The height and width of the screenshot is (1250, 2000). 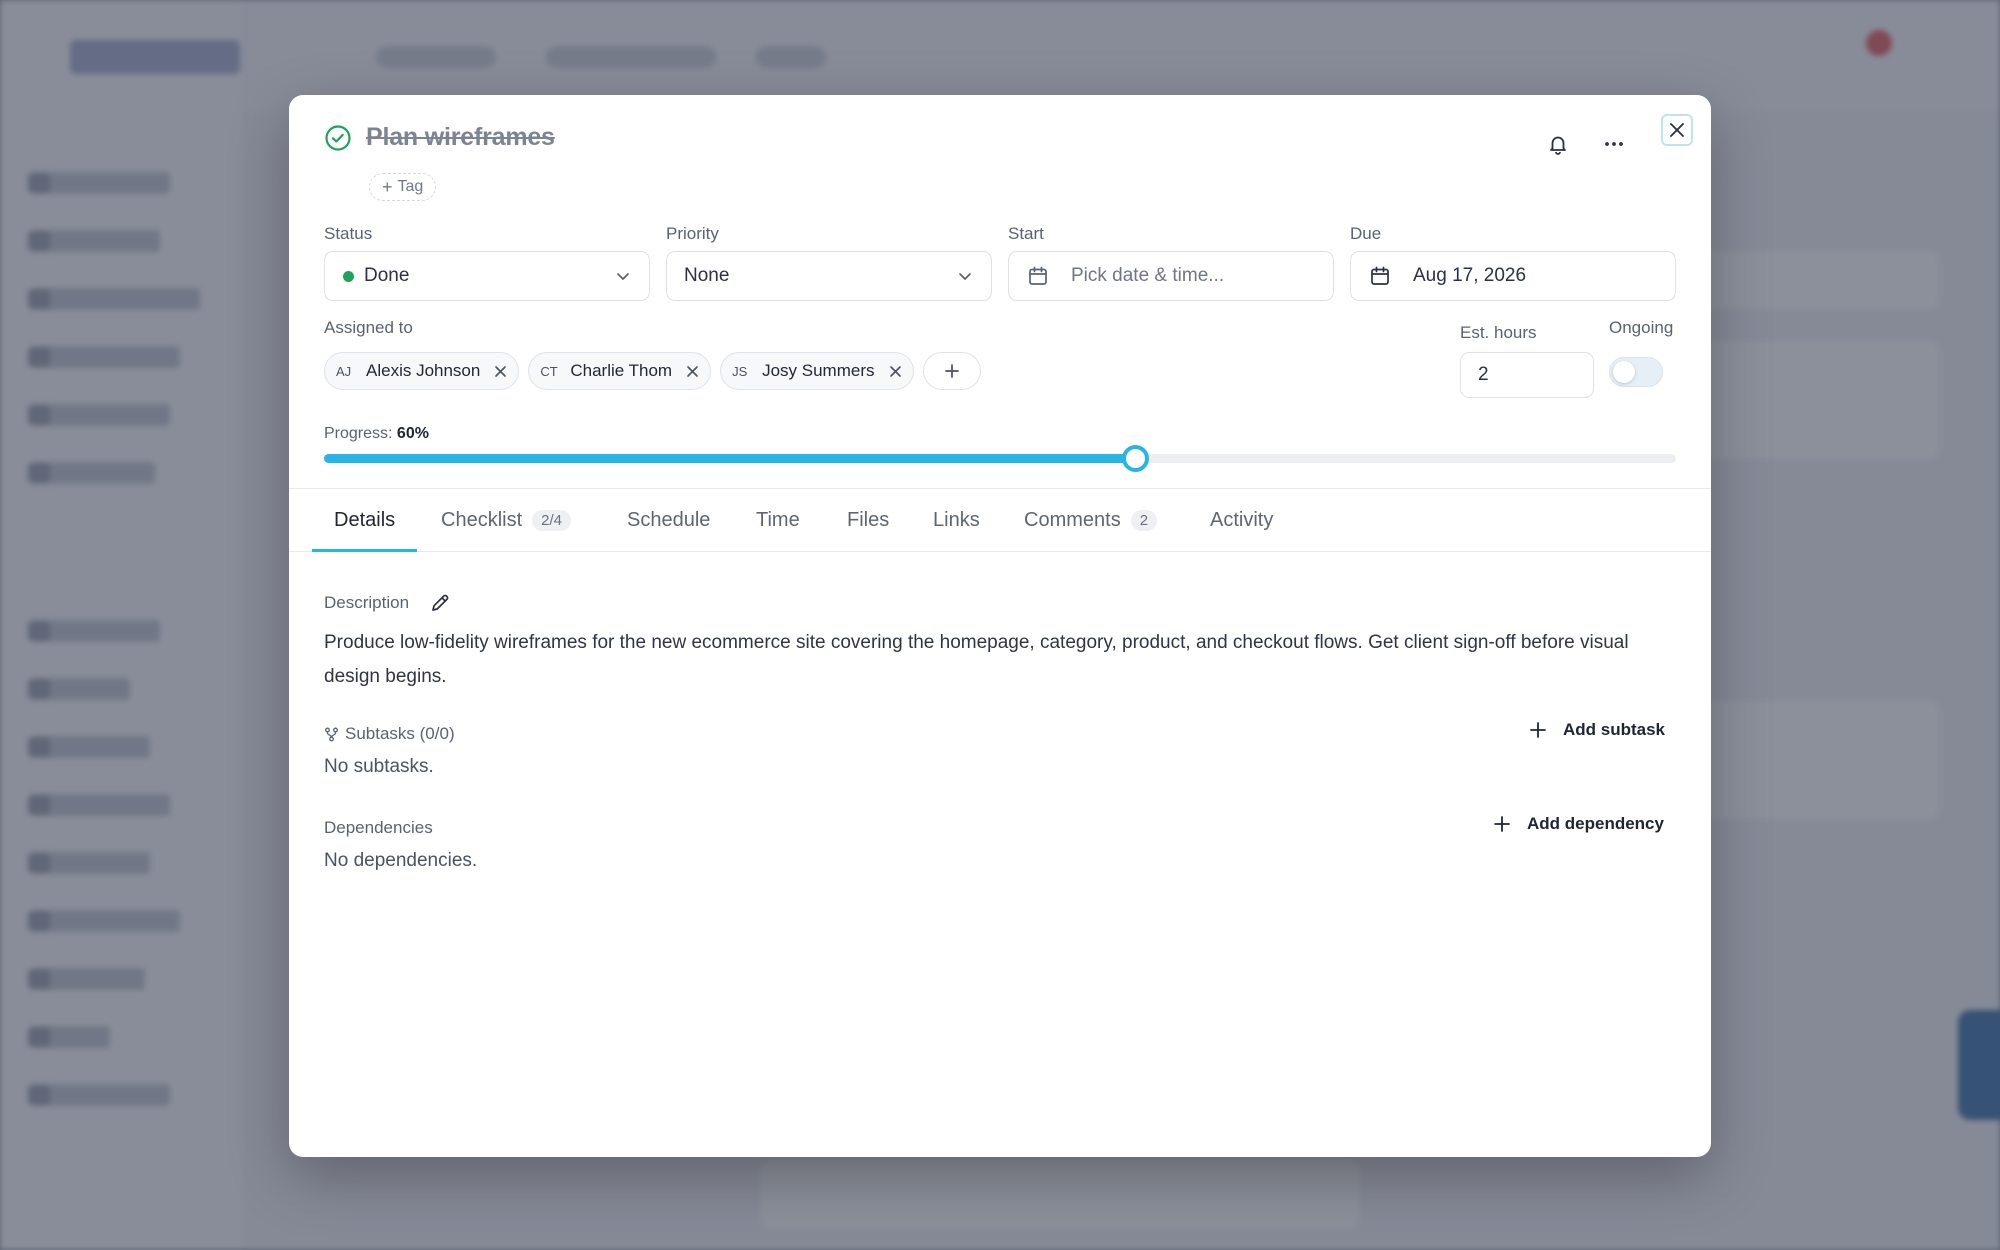 I want to click on more-icon, so click(x=1614, y=144).